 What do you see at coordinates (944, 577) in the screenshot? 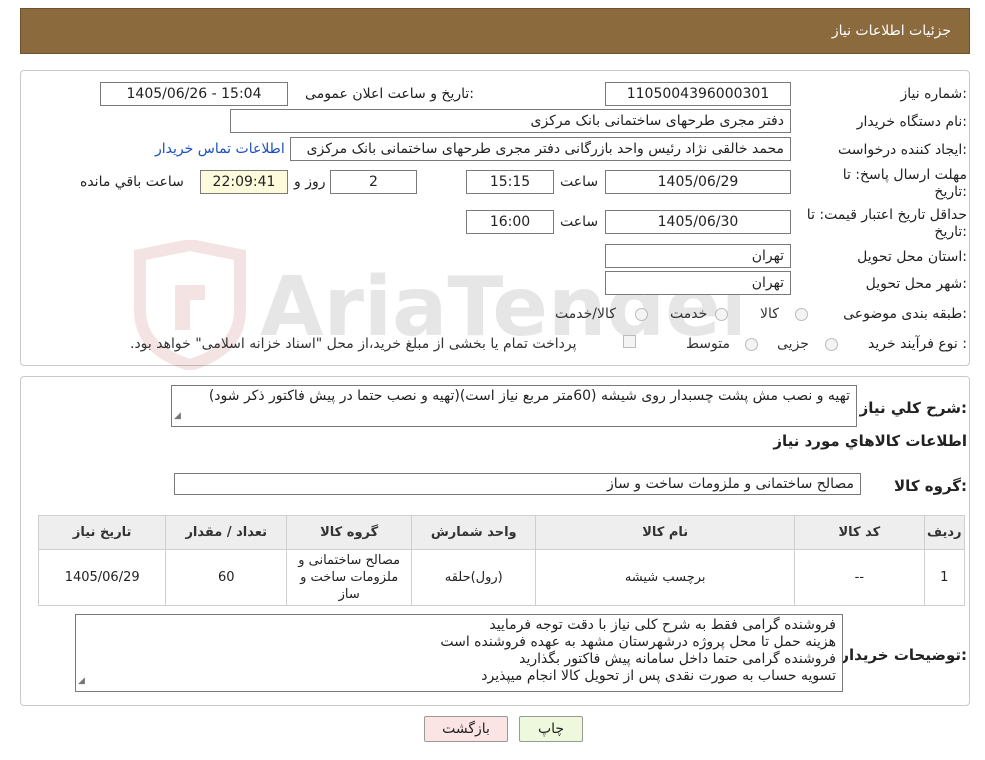
I see `cell-row-number: 1` at bounding box center [944, 577].